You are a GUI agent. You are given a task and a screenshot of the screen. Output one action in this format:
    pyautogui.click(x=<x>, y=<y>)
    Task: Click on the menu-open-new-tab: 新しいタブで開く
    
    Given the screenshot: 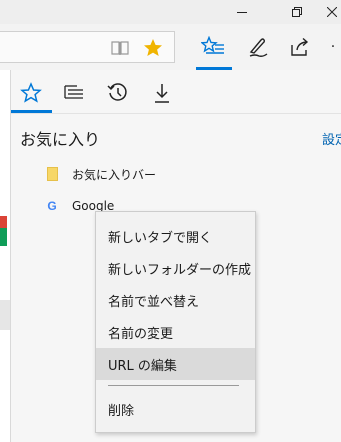 What is the action you would take?
    pyautogui.click(x=175, y=236)
    